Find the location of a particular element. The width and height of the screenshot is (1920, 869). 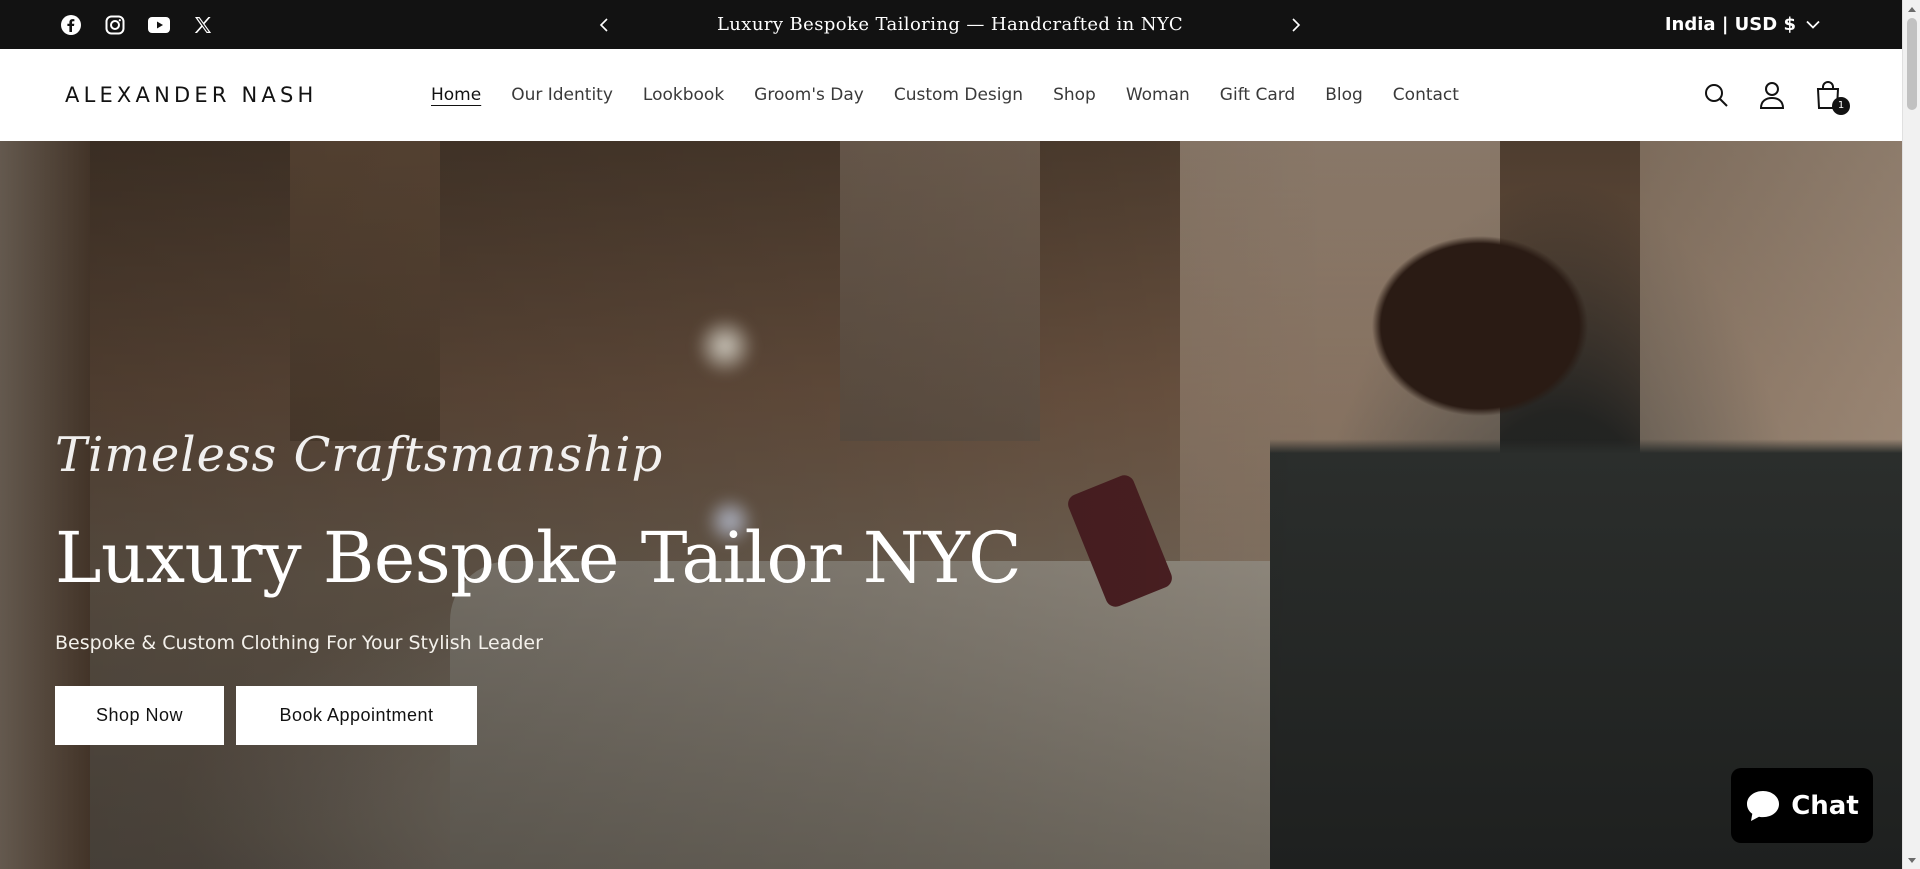

chat-button: Chat is located at coordinates (1802, 805).